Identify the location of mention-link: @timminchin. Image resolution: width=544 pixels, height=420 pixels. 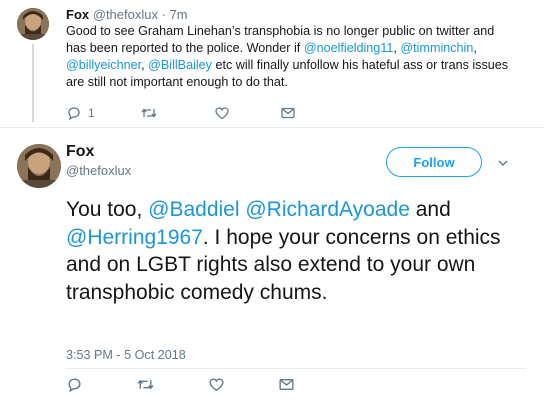
(436, 48).